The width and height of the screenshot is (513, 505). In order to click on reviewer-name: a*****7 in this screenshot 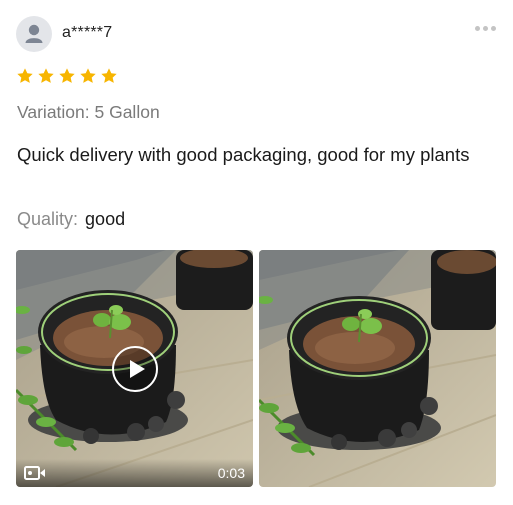, I will do `click(87, 32)`.